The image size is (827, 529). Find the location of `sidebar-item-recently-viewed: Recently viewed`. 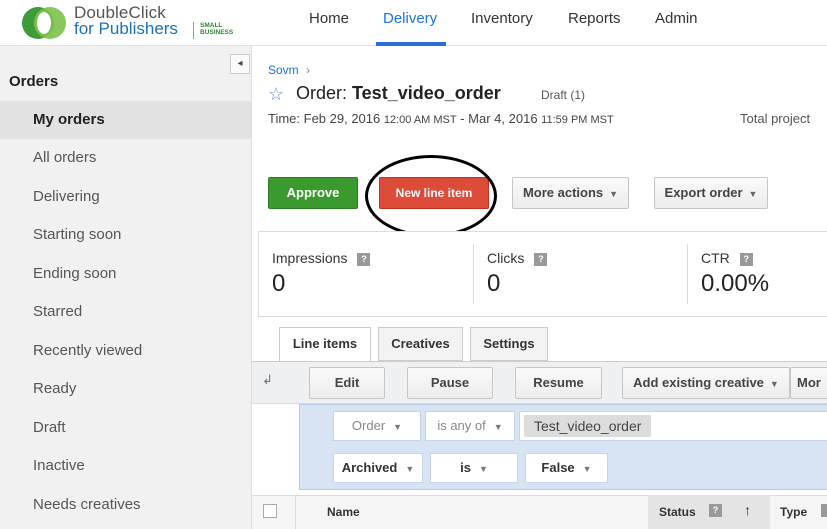

sidebar-item-recently-viewed: Recently viewed is located at coordinates (125, 351).